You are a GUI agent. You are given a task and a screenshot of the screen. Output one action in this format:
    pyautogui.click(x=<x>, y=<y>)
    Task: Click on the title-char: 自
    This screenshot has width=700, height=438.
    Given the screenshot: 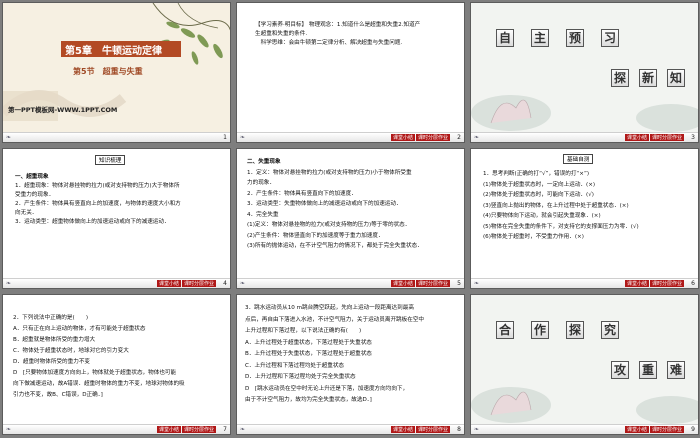 What is the action you would take?
    pyautogui.click(x=505, y=38)
    